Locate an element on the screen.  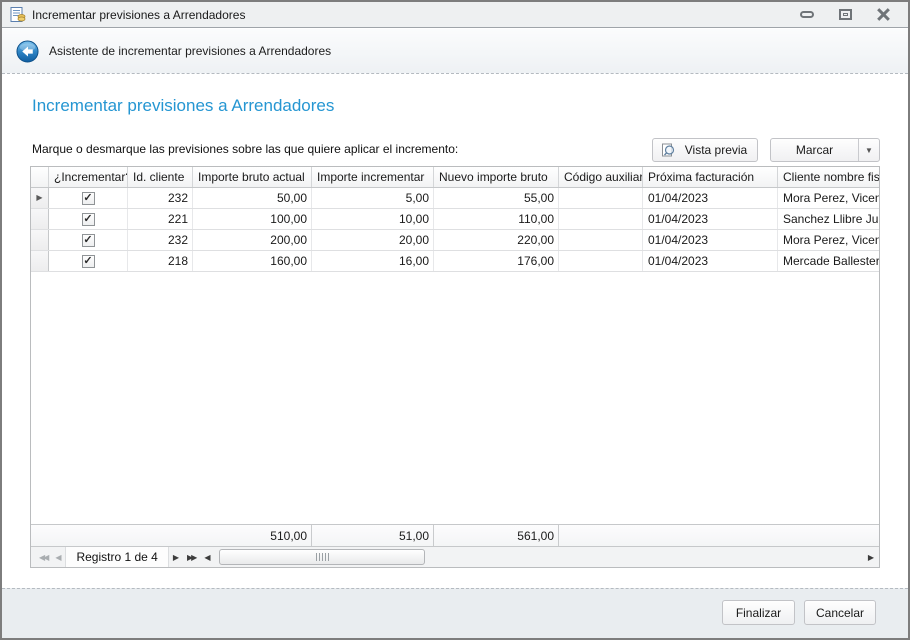
preview-button: Vista previa is located at coordinates (705, 150).